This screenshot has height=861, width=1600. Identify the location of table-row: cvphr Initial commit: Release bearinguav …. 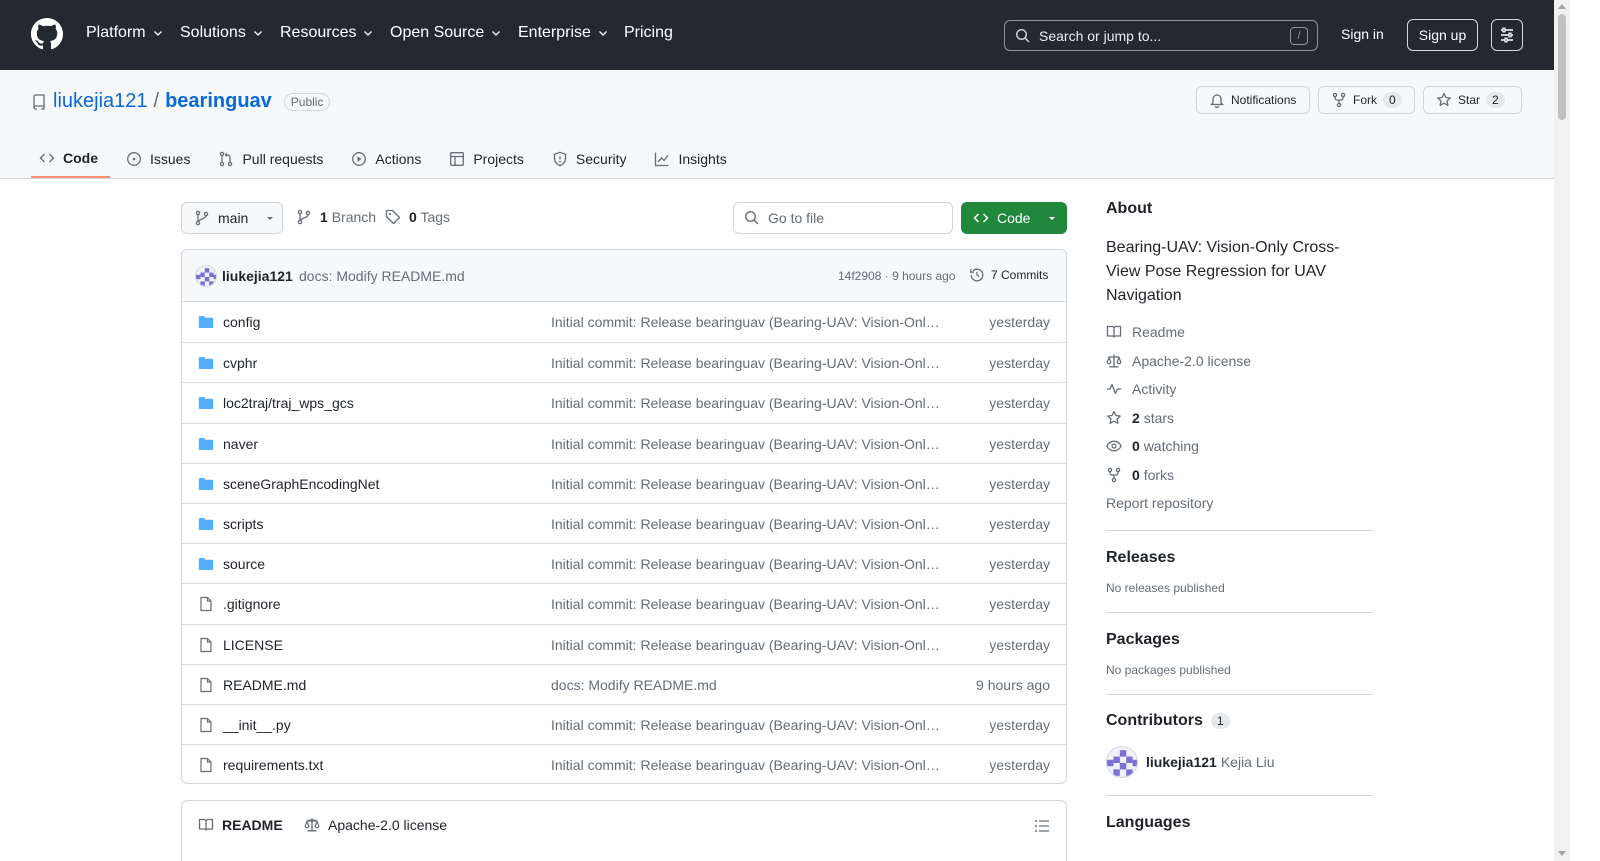
(624, 362).